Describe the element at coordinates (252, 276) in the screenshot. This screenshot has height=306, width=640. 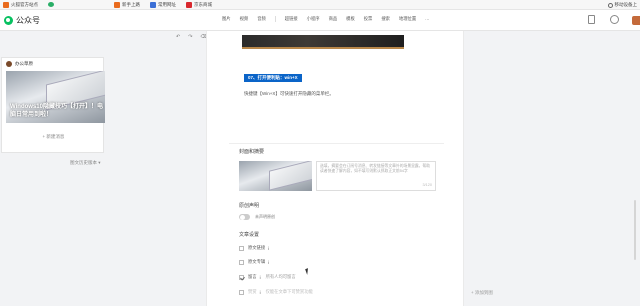
I see `option-label: 留言` at that location.